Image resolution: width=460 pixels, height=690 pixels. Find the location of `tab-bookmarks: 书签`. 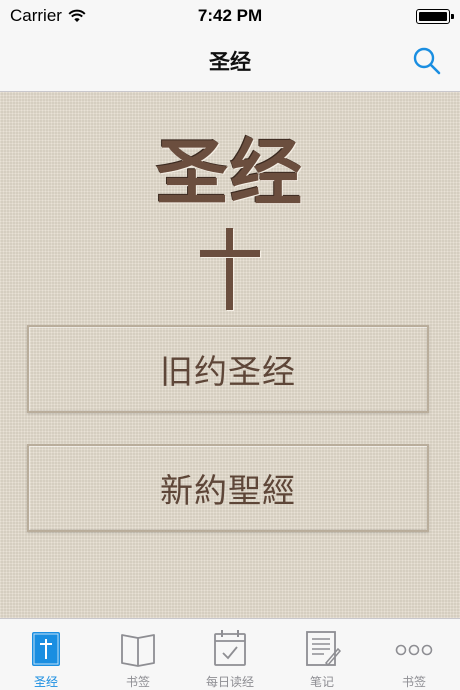

tab-bookmarks: 书签 is located at coordinates (138, 654).